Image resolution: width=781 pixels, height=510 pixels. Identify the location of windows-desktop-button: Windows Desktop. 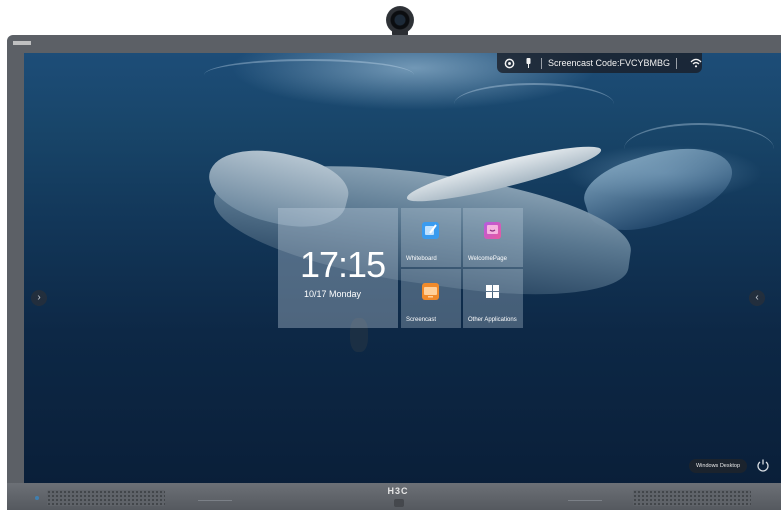
(718, 466).